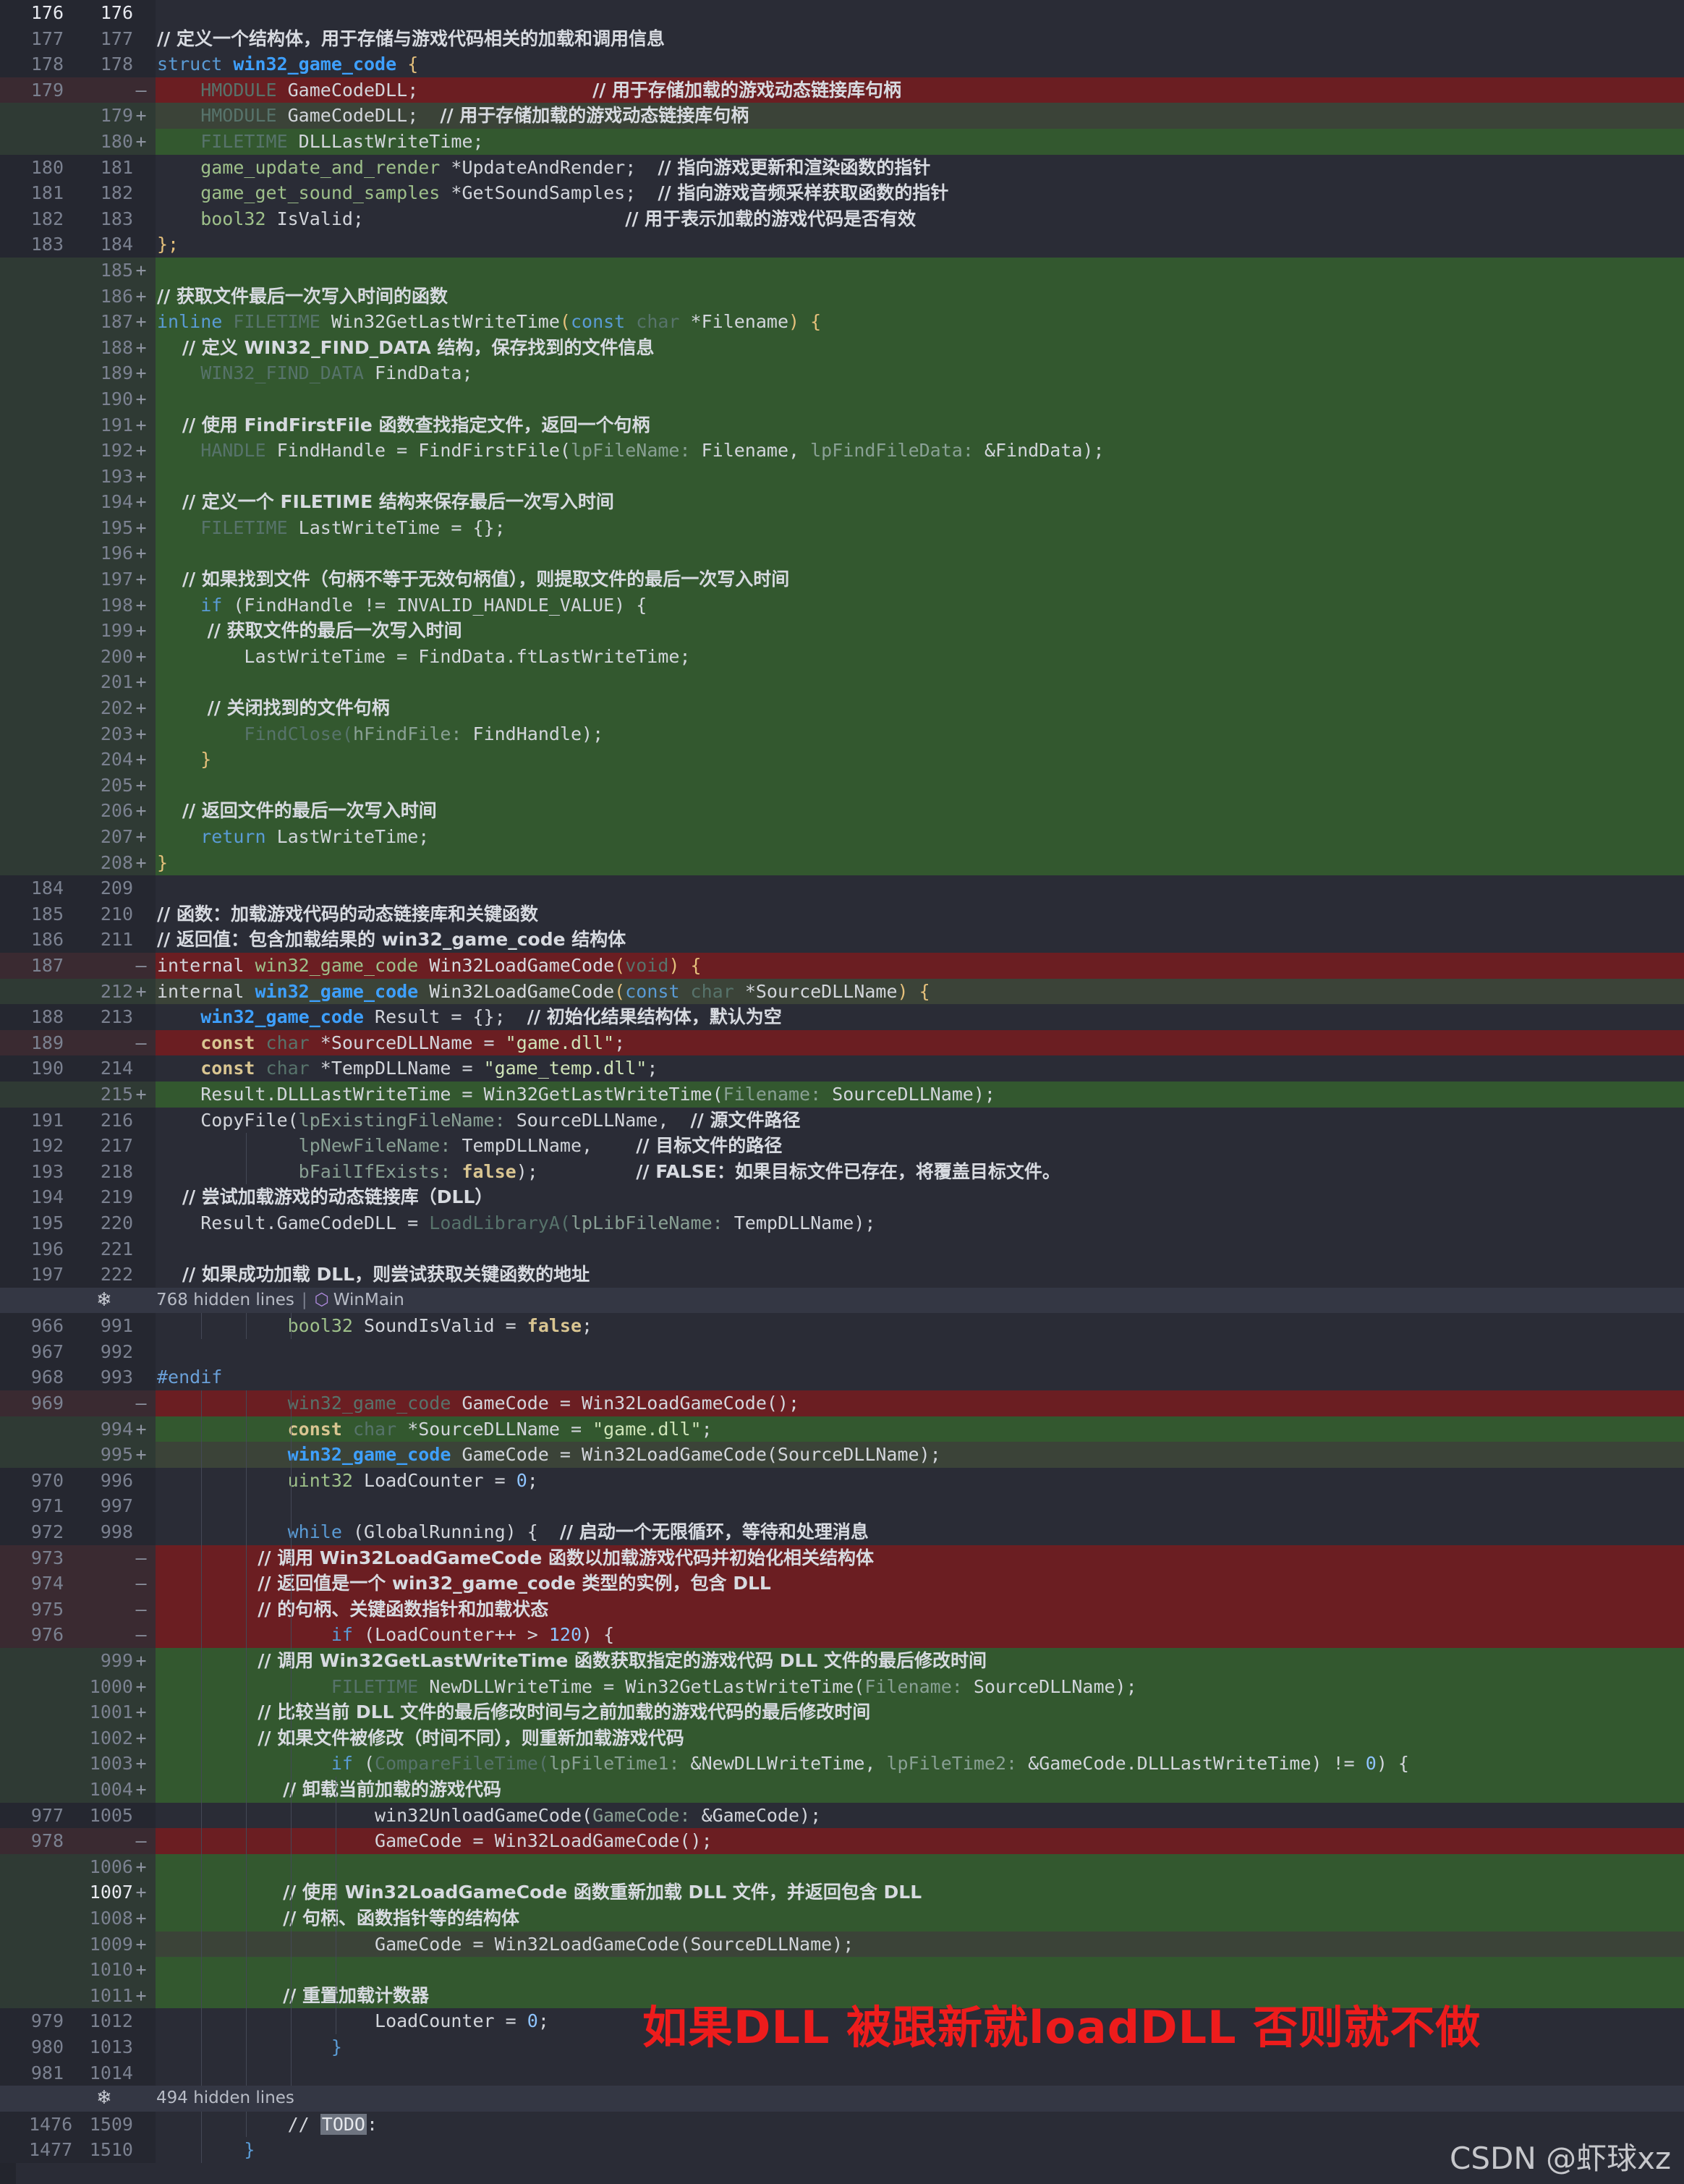  Describe the element at coordinates (116, 605) in the screenshot. I see `new-line-number: 198` at that location.